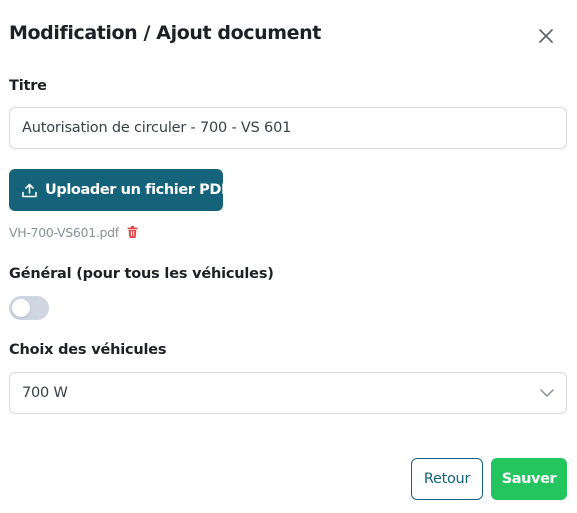  I want to click on trash-icon, so click(132, 232).